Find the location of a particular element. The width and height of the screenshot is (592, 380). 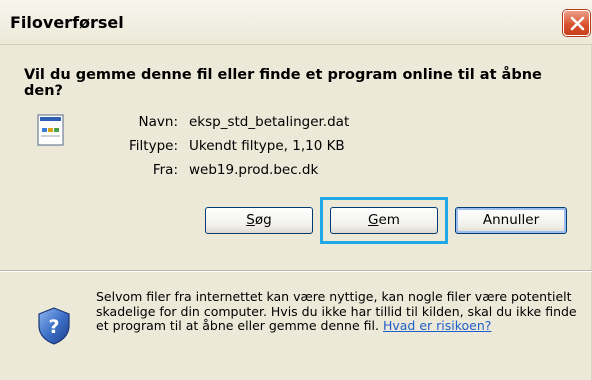

divider is located at coordinates (296, 271).